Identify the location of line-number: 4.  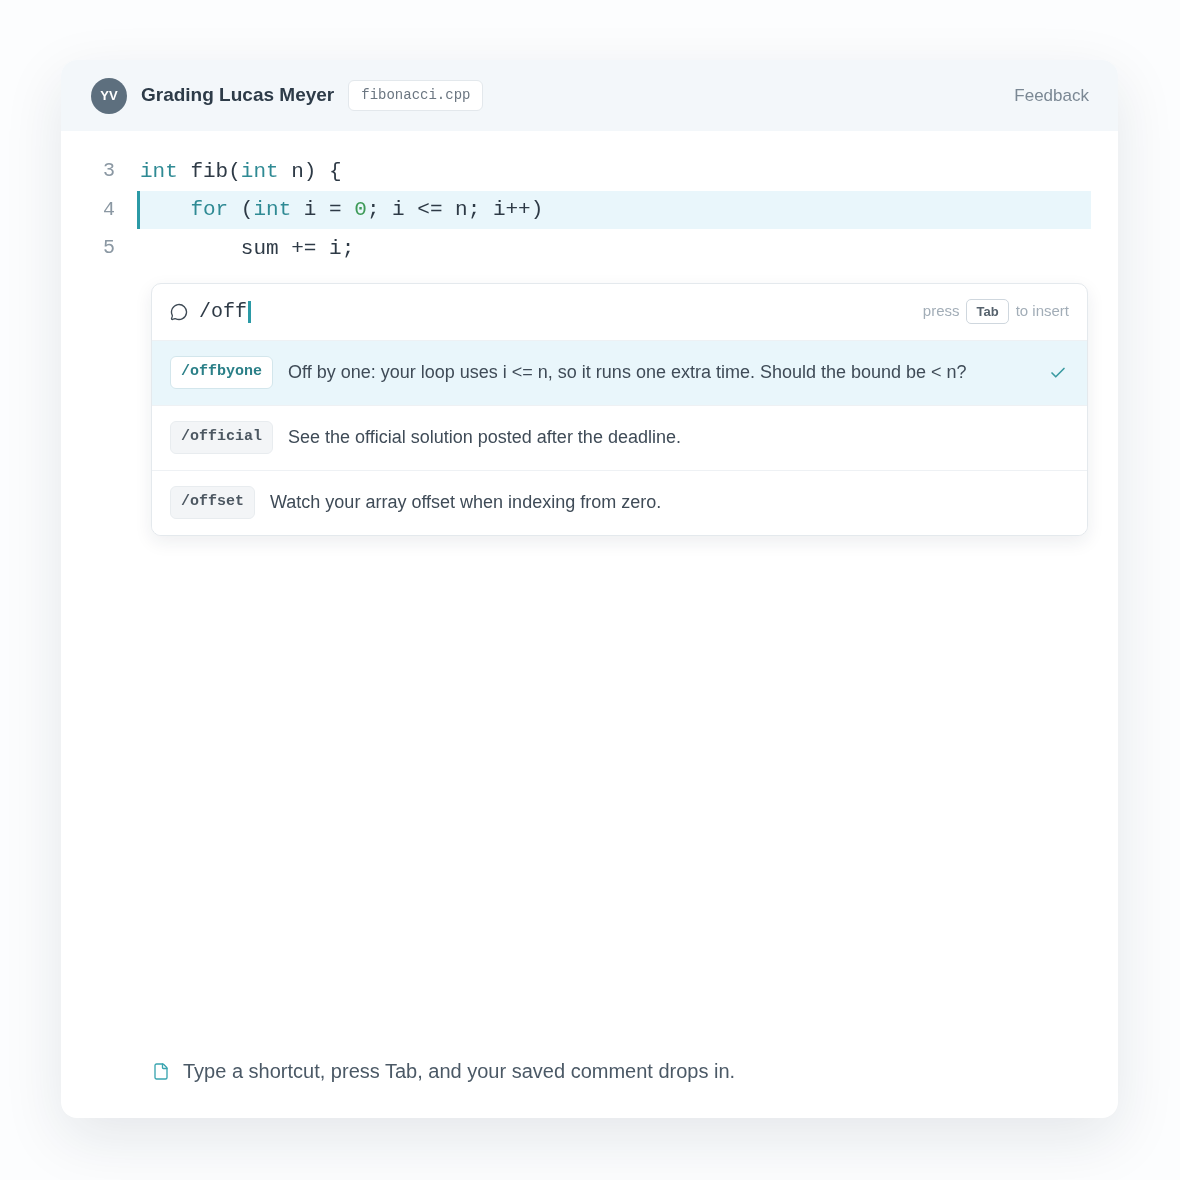
(109, 209).